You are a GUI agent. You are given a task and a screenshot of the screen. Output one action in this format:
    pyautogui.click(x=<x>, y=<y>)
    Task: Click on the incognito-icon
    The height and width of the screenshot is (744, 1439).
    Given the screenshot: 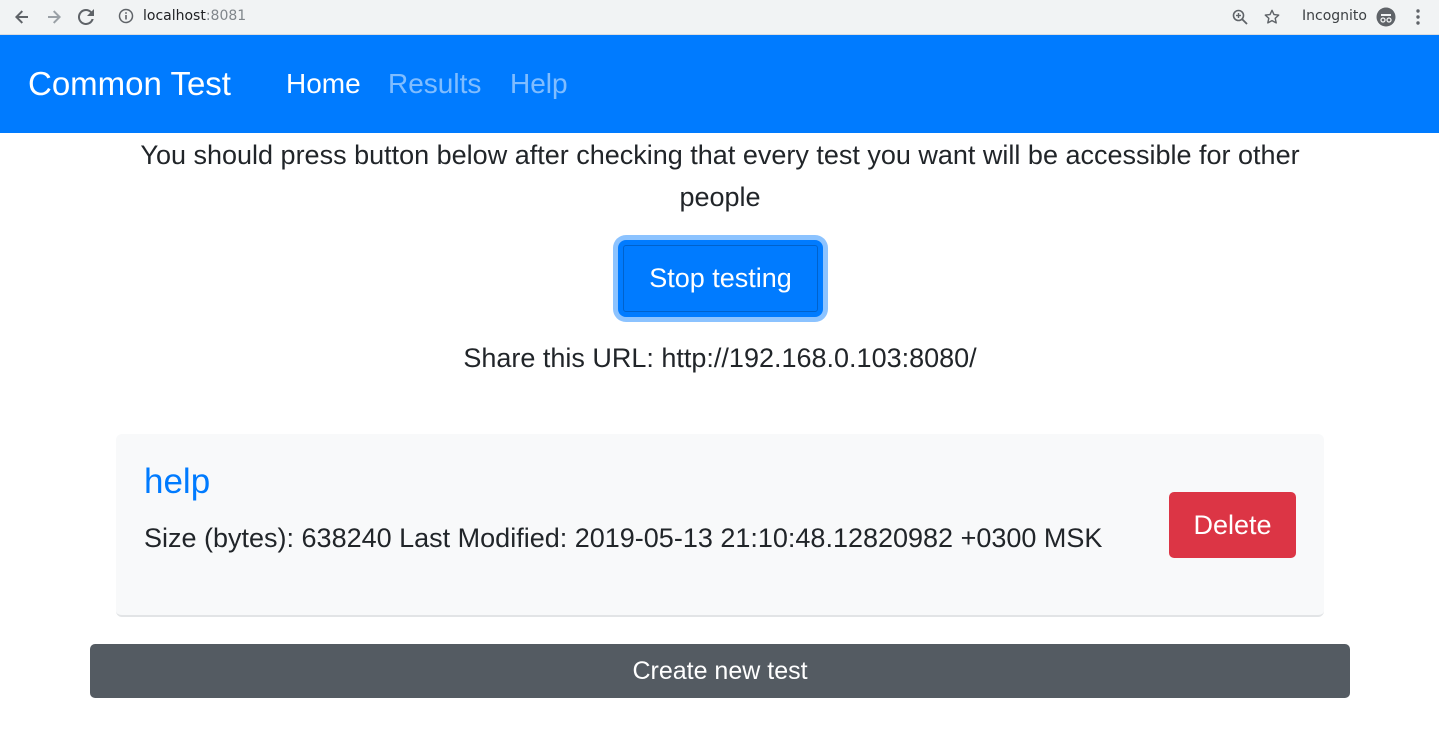 What is the action you would take?
    pyautogui.click(x=1386, y=17)
    